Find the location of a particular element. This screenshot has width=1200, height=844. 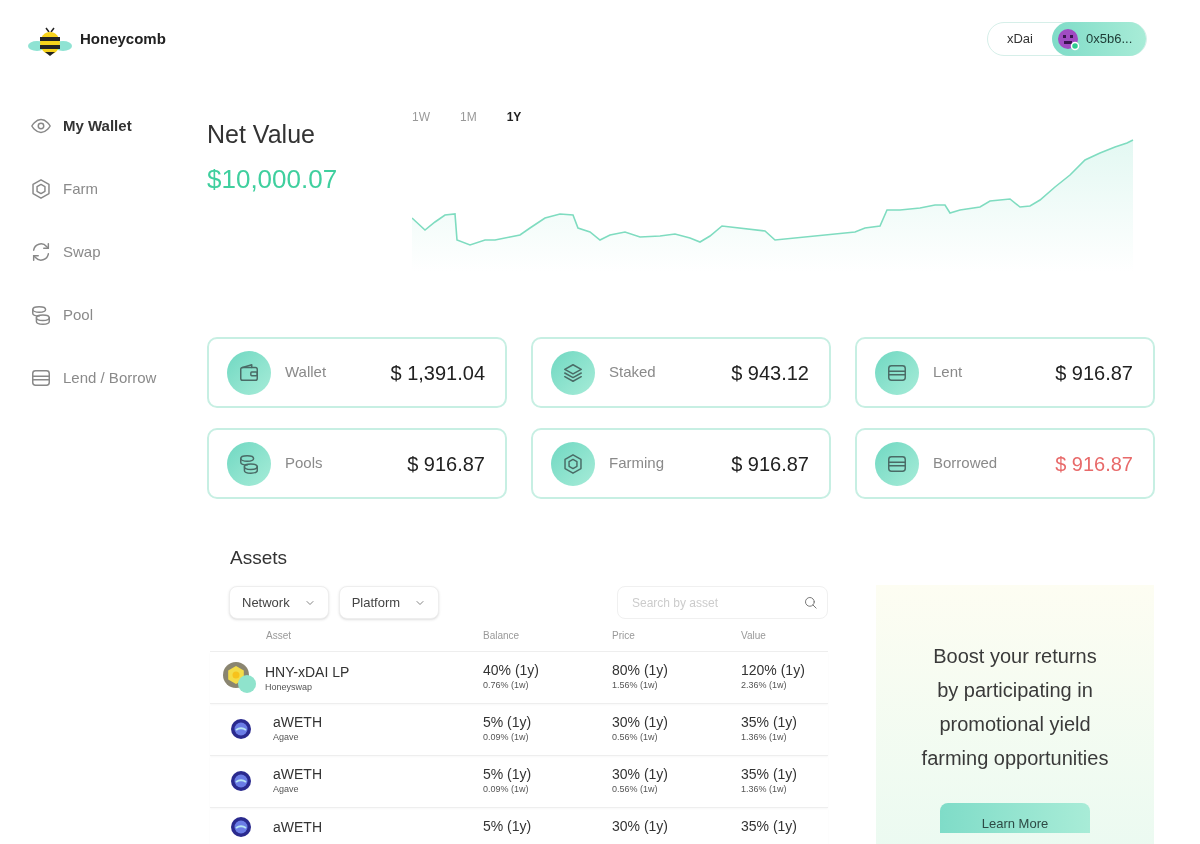

table-cell-text: 2.36% (1w) is located at coordinates (764, 685).